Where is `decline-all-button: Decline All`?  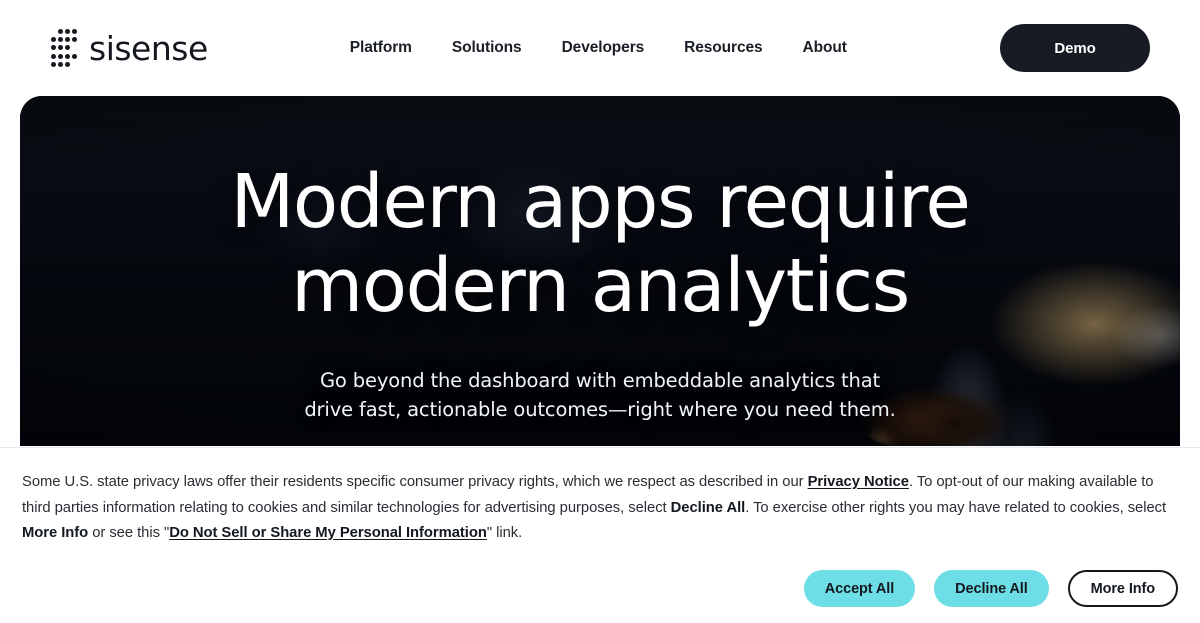 decline-all-button: Decline All is located at coordinates (991, 588).